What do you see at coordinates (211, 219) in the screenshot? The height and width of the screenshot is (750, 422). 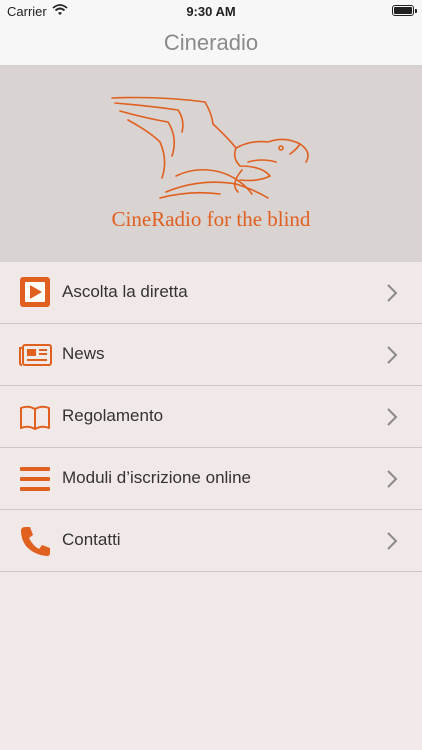 I see `logo-text: CineRadio for the blind` at bounding box center [211, 219].